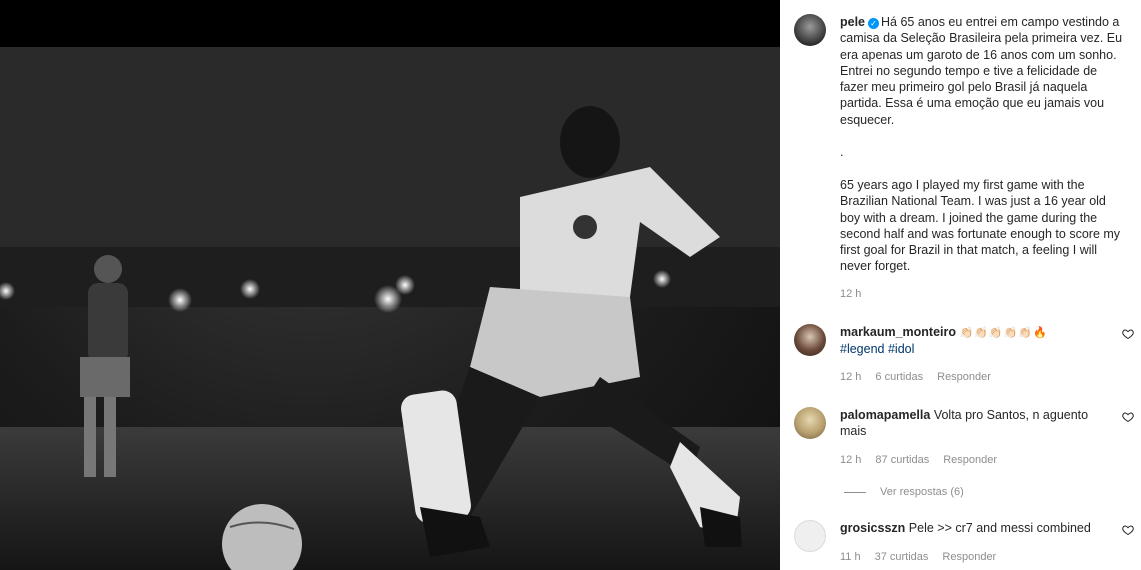 The image size is (1141, 570). Describe the element at coordinates (872, 528) in the screenshot. I see `comment-username: grosicsszn` at that location.